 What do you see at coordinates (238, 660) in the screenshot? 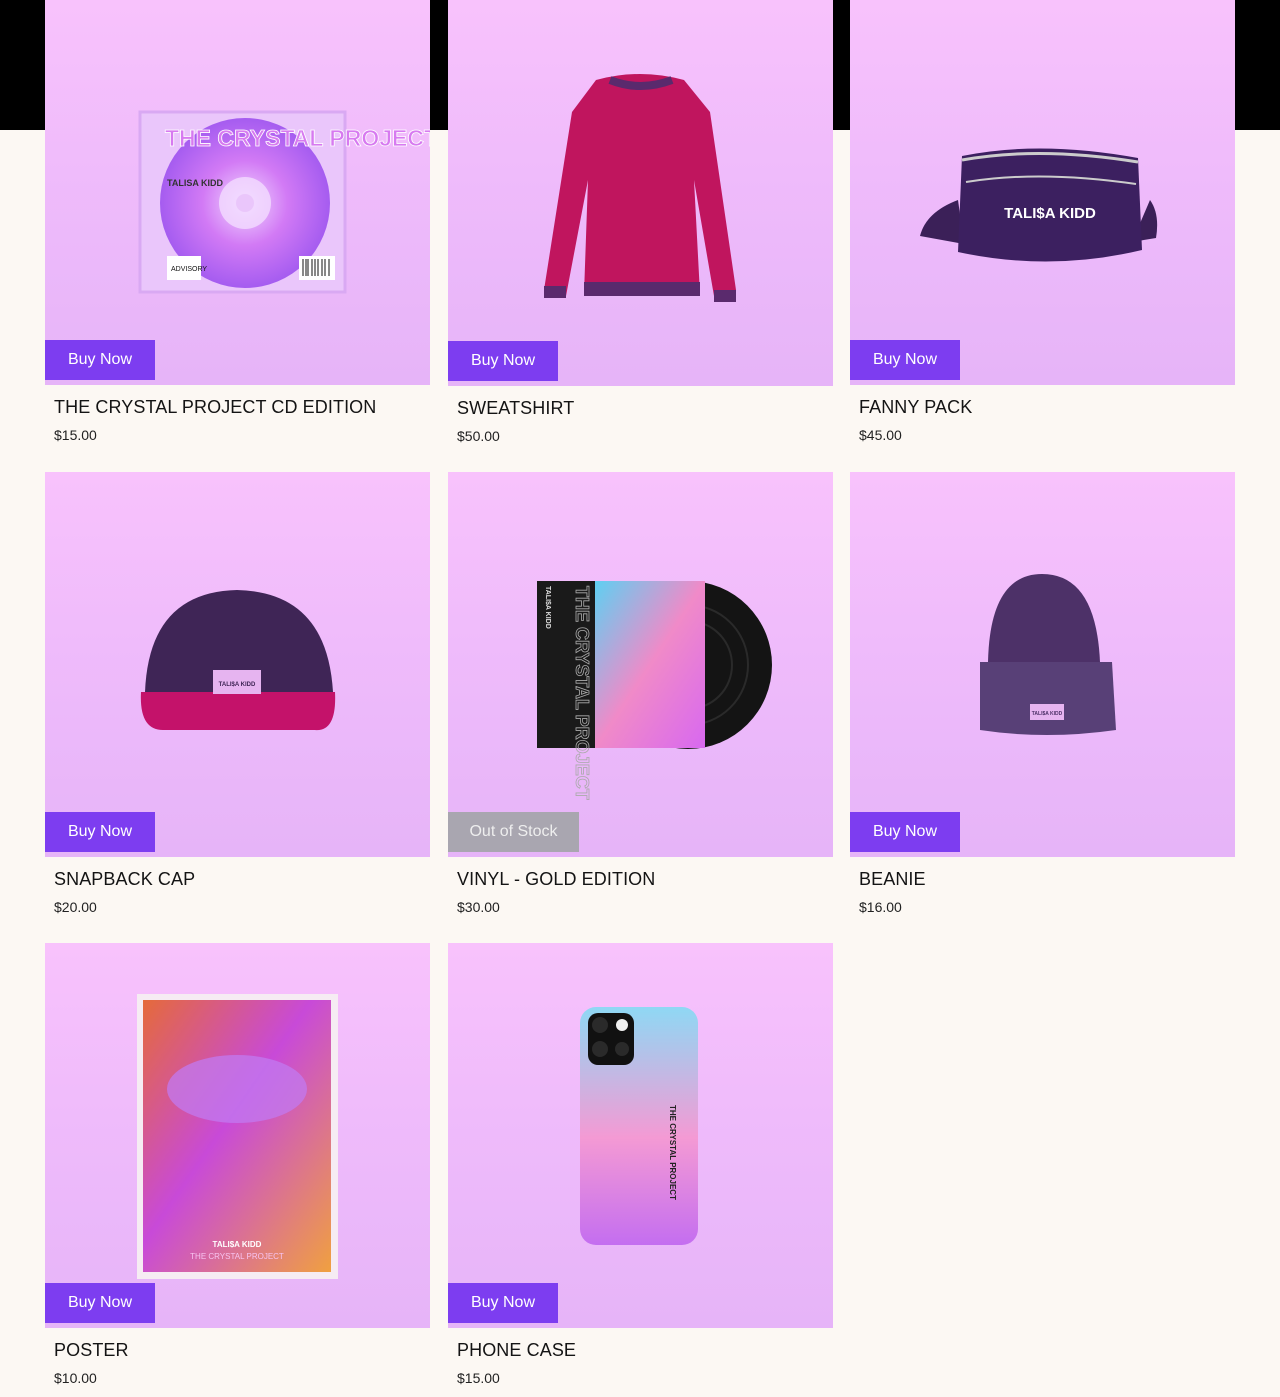
I see `snapback-illustration: TALI$A KIDD` at bounding box center [238, 660].